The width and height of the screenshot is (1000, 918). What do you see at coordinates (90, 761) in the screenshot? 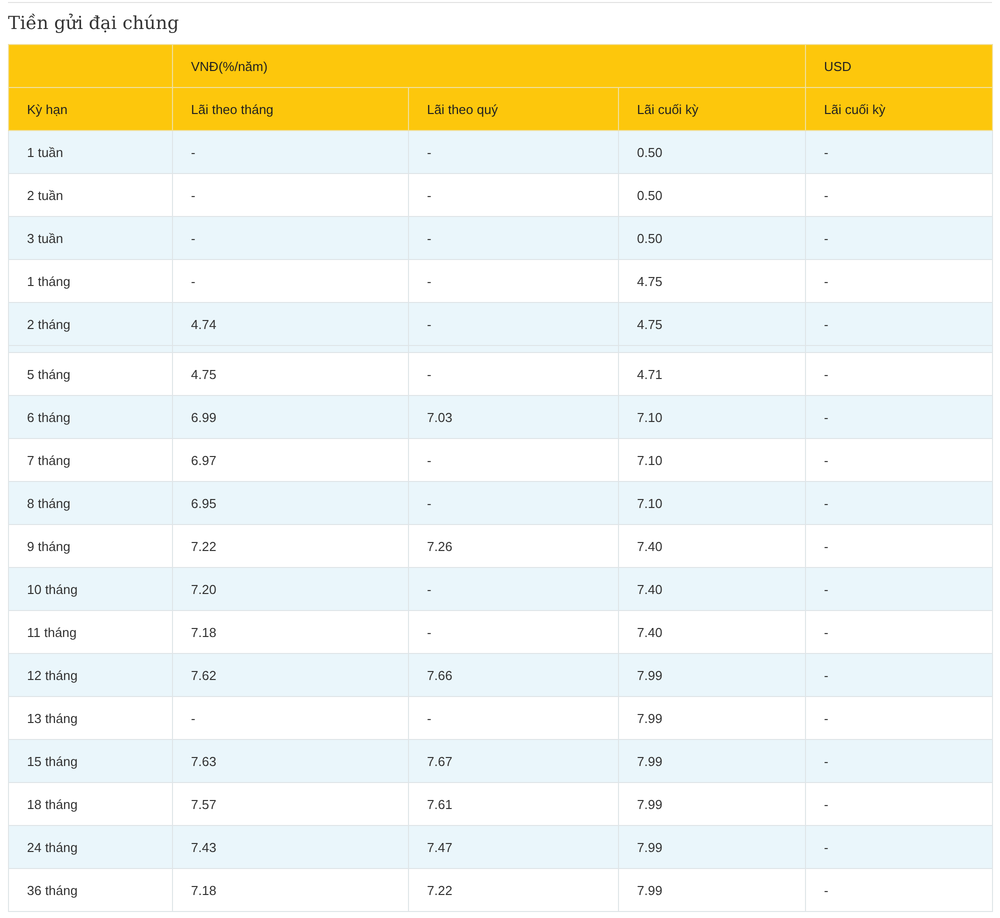
I see `table-cell: 15 tháng` at bounding box center [90, 761].